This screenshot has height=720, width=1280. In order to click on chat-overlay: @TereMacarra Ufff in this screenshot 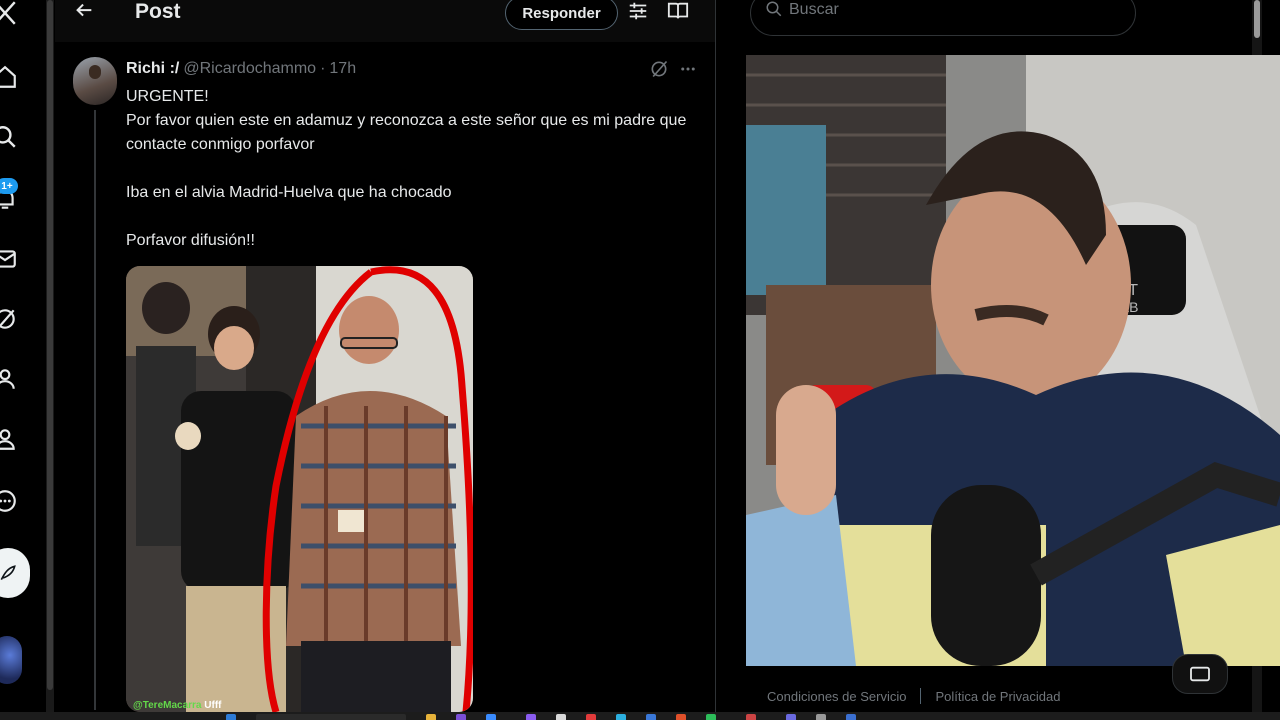, I will do `click(177, 705)`.